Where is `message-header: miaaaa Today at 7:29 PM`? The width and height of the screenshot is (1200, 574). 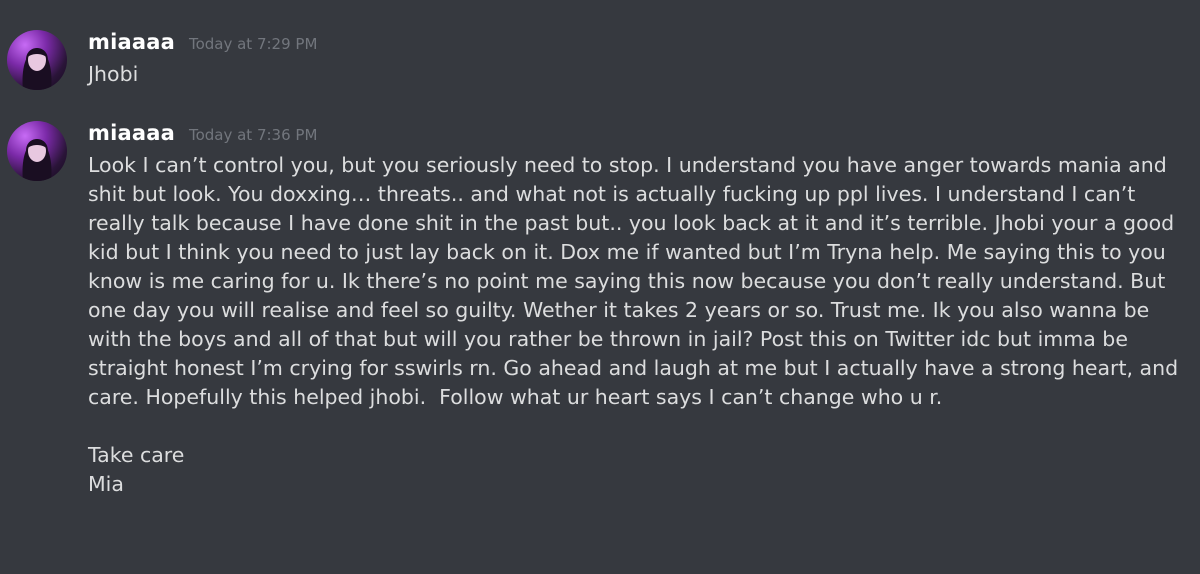 message-header: miaaaa Today at 7:29 PM is located at coordinates (202, 42).